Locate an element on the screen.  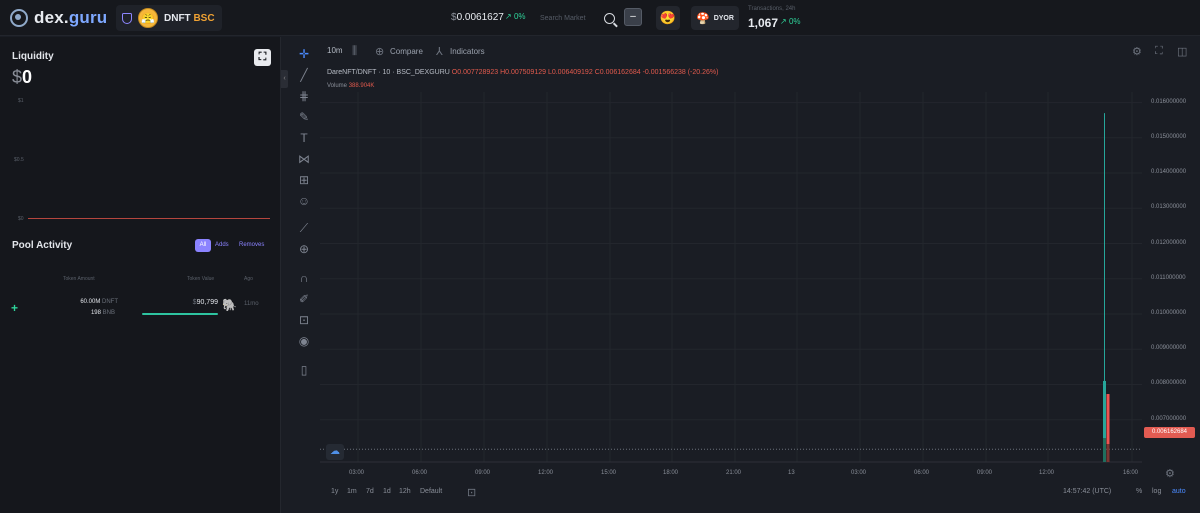
price-axis-label: 0.012000000 is located at coordinates (1169, 242).